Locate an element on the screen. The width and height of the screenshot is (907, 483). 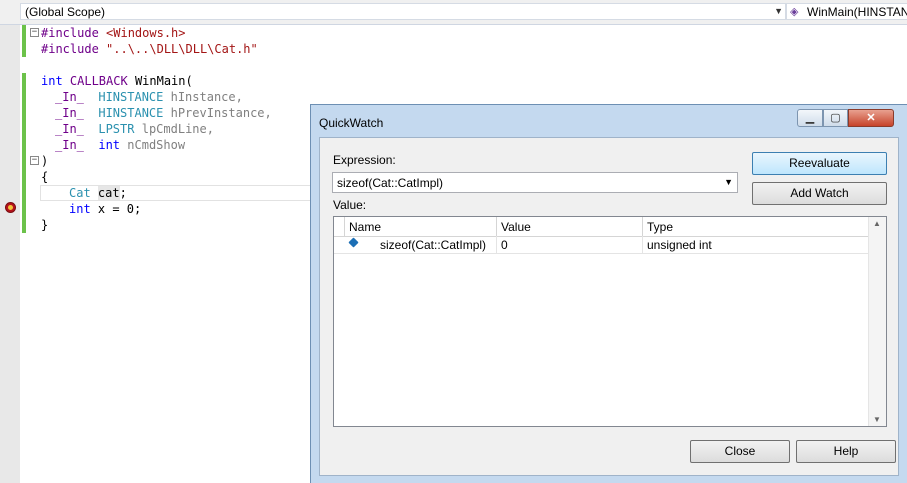
scroll-up-icon: ▲ is located at coordinates (877, 223).